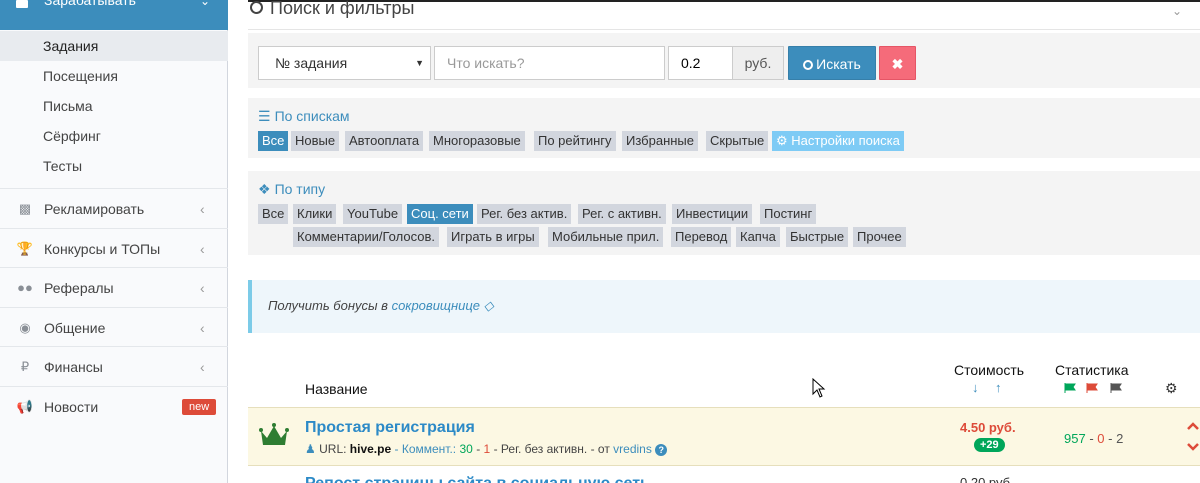  I want to click on type-chip-social: Соц. сети, so click(440, 214).